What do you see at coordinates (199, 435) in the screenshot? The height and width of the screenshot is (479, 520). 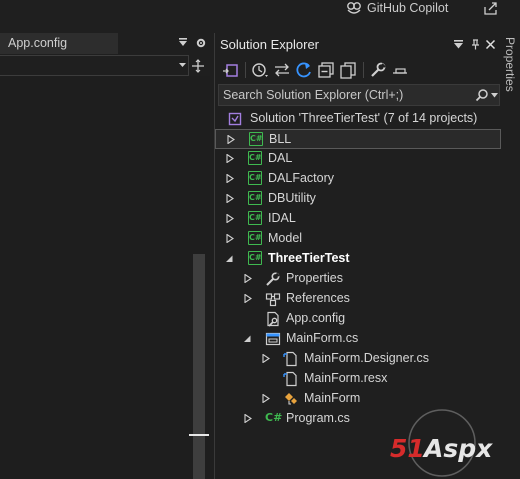 I see `scrollbar-position-marker` at bounding box center [199, 435].